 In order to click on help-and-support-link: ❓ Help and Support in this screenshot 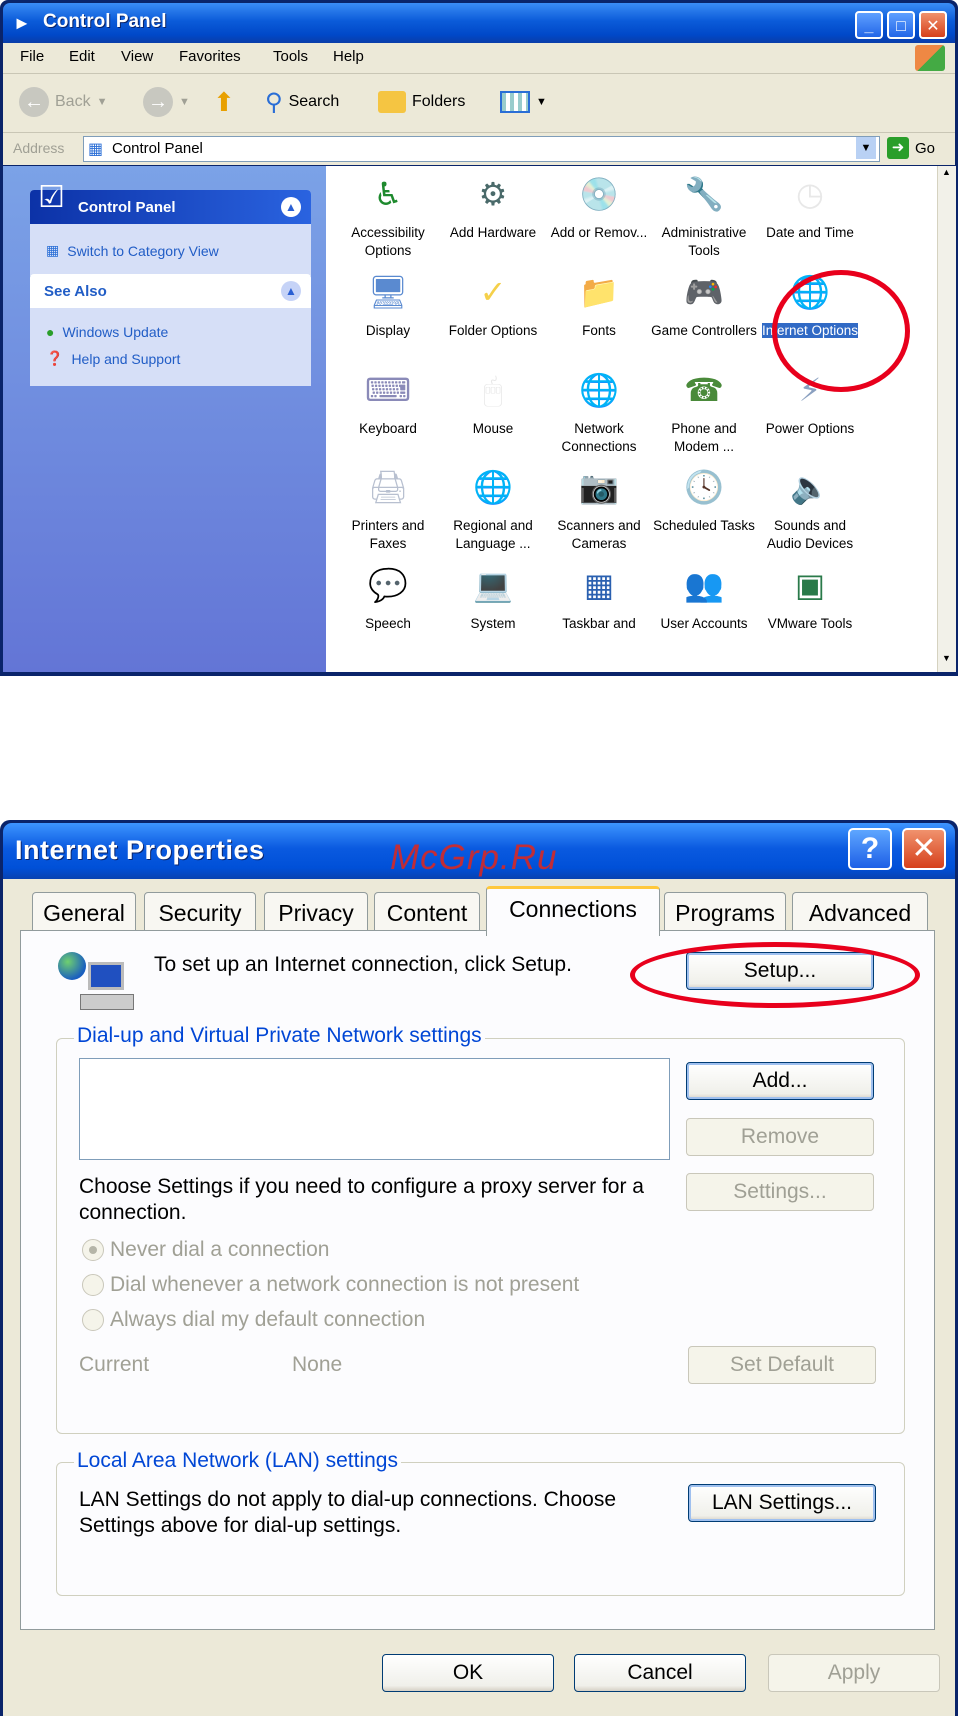, I will do `click(113, 358)`.